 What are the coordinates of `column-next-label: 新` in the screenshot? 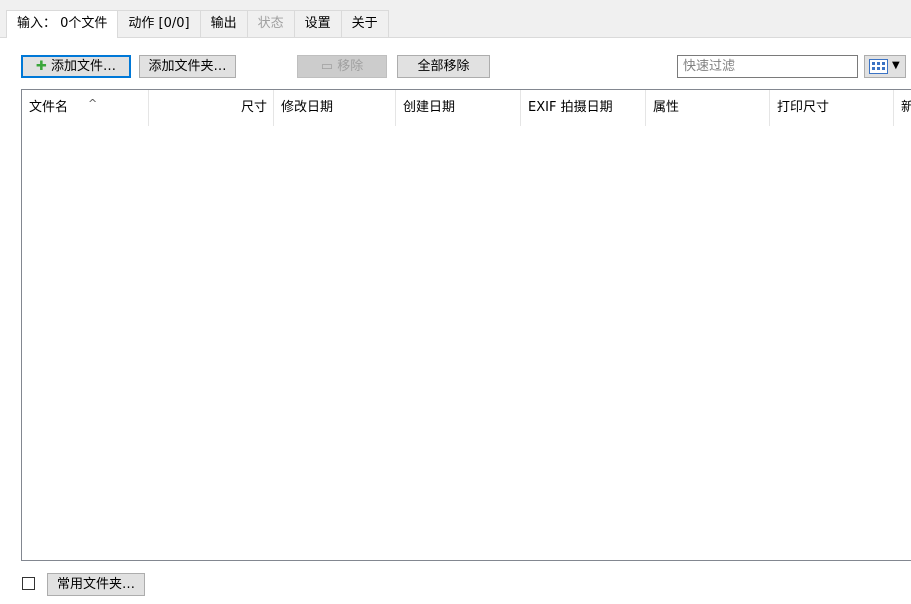 It's located at (906, 107).